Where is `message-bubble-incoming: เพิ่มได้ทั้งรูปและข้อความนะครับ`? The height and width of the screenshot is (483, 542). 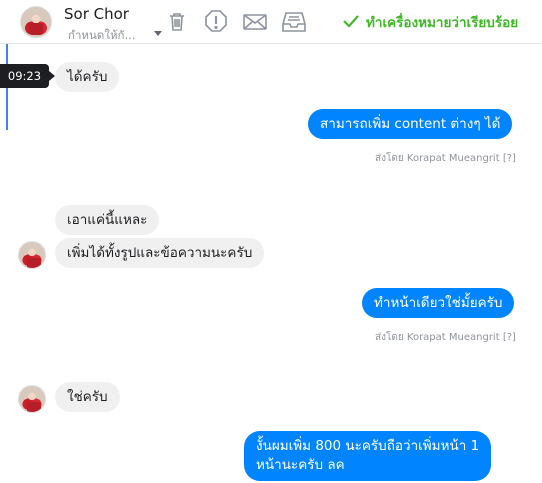 message-bubble-incoming: เพิ่มได้ทั้งรูปและข้อความนะครับ is located at coordinates (160, 253).